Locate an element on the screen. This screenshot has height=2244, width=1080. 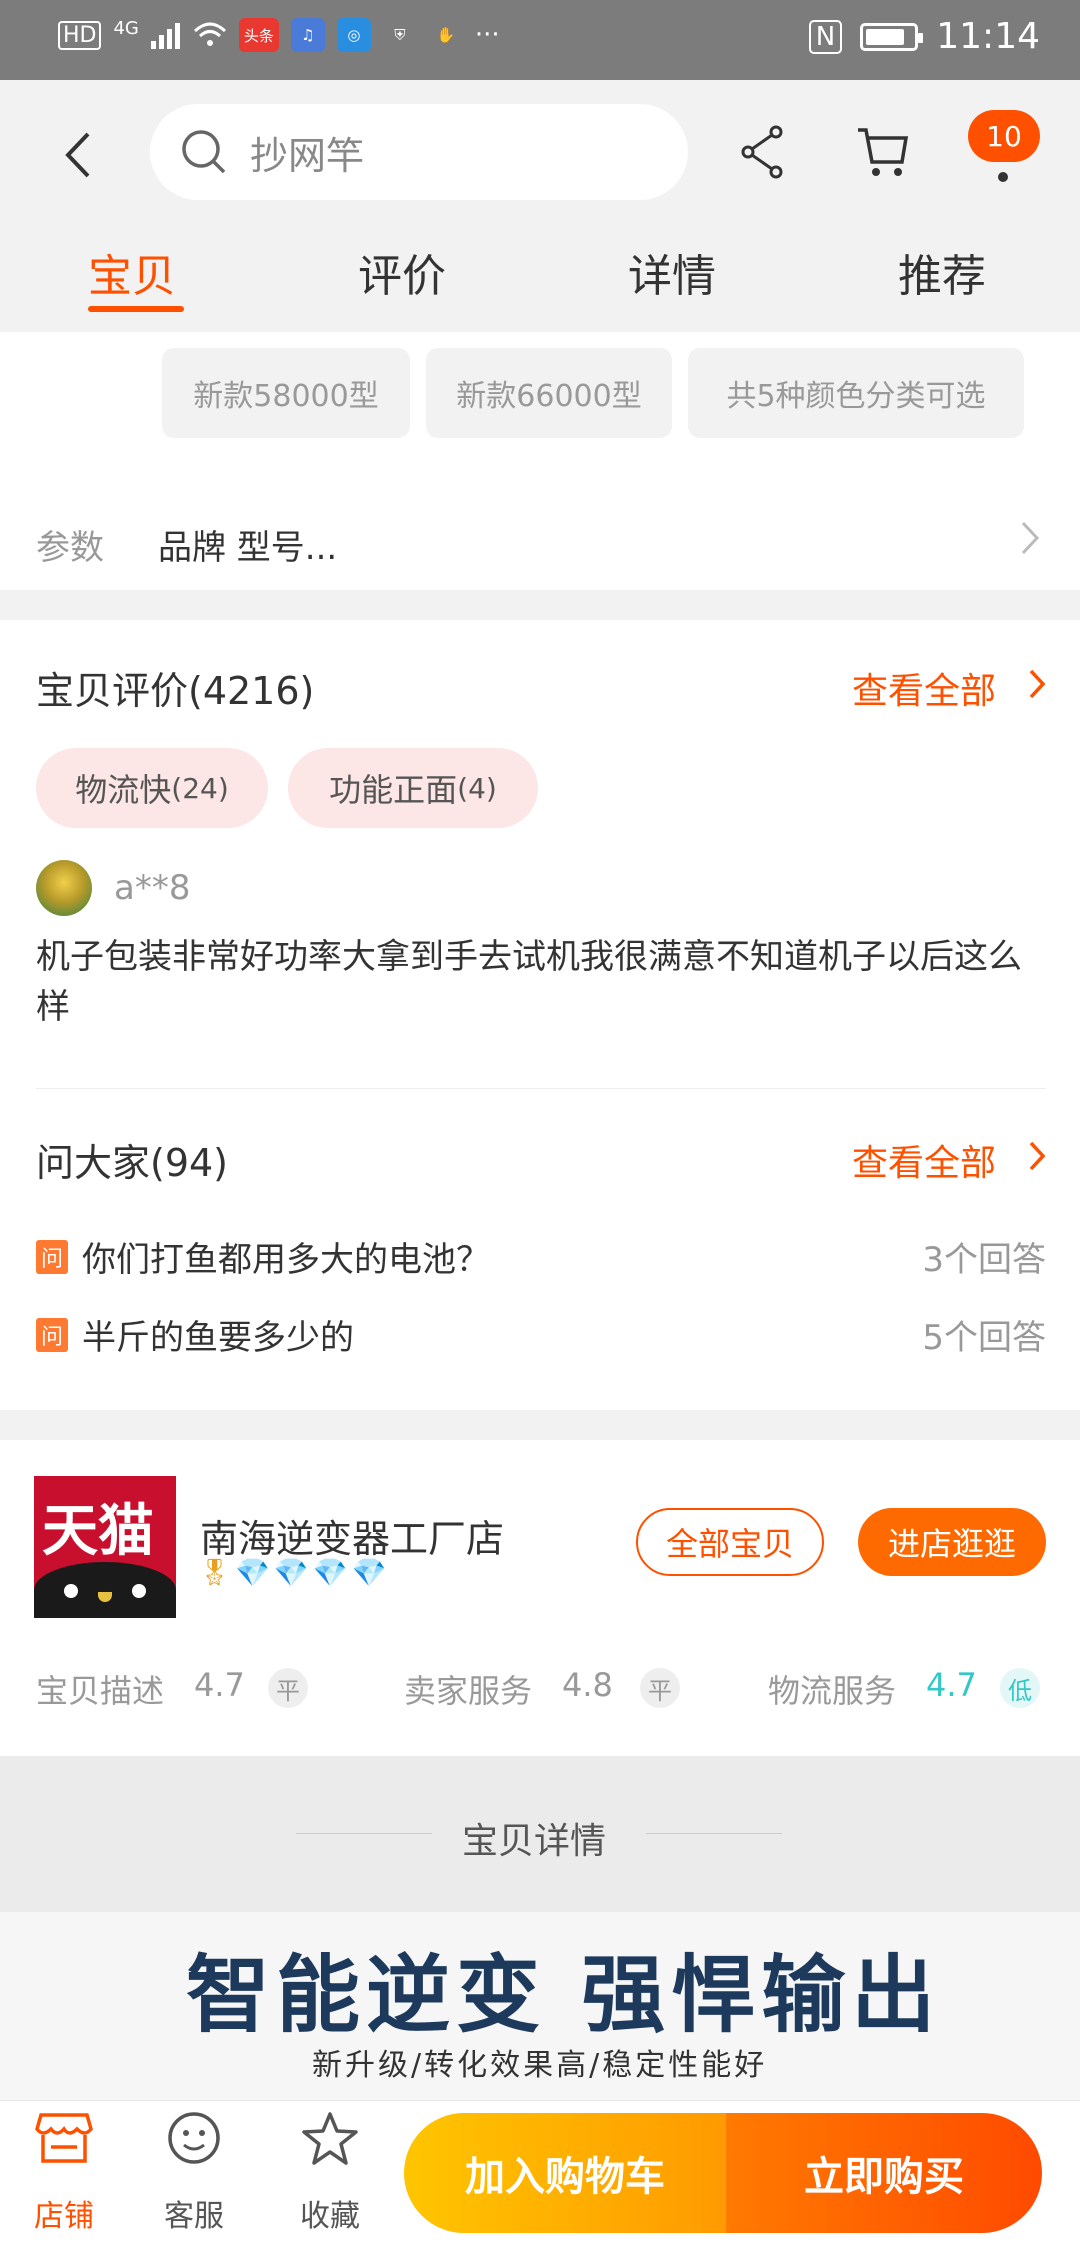
search-query: 抄网竿 is located at coordinates (307, 155).